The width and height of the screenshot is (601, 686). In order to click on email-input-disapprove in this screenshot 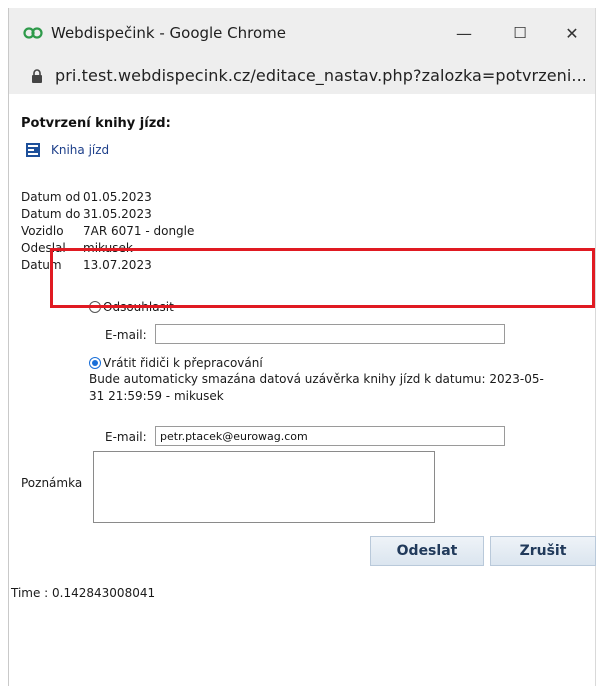, I will do `click(330, 334)`.